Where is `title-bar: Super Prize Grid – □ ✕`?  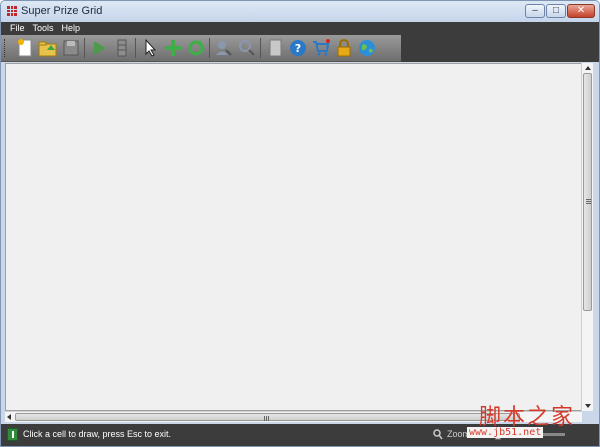 title-bar: Super Prize Grid – □ ✕ is located at coordinates (300, 11).